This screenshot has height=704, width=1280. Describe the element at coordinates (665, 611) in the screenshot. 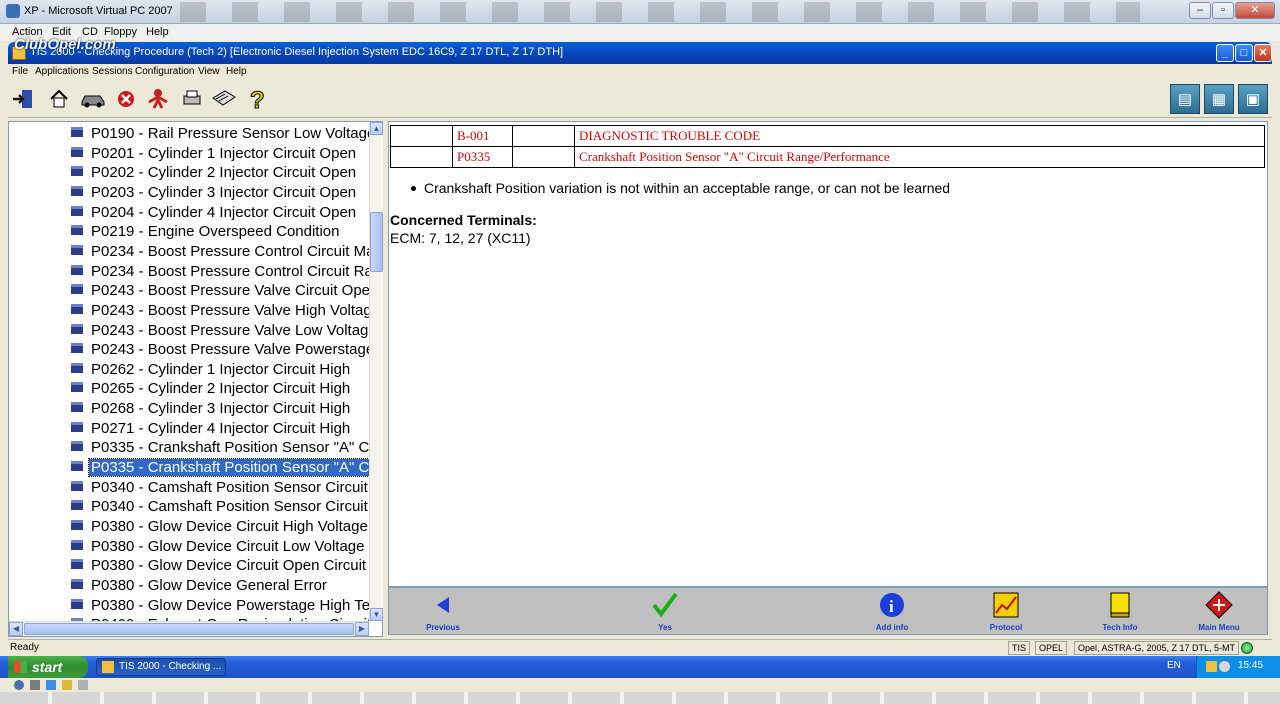

I see `yes-button: Yes` at that location.